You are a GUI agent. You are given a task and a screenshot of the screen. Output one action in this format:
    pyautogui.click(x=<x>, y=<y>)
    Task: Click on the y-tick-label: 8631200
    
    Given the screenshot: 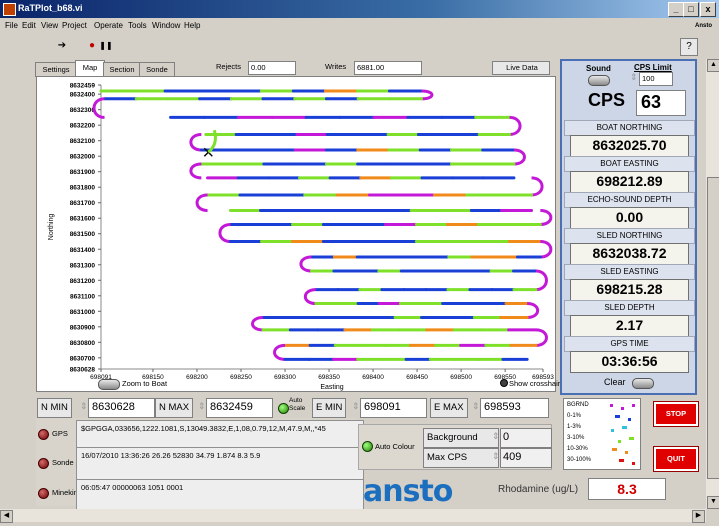 What is the action you would take?
    pyautogui.click(x=83, y=281)
    